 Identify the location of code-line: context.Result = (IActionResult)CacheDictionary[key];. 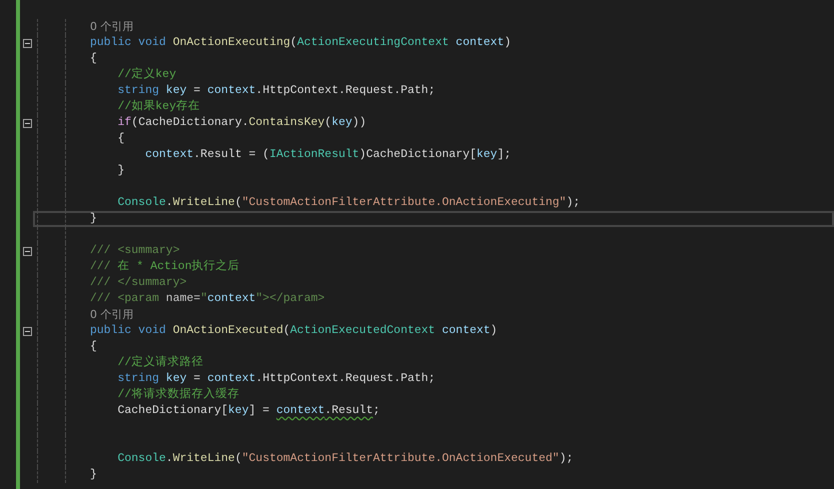
(328, 155).